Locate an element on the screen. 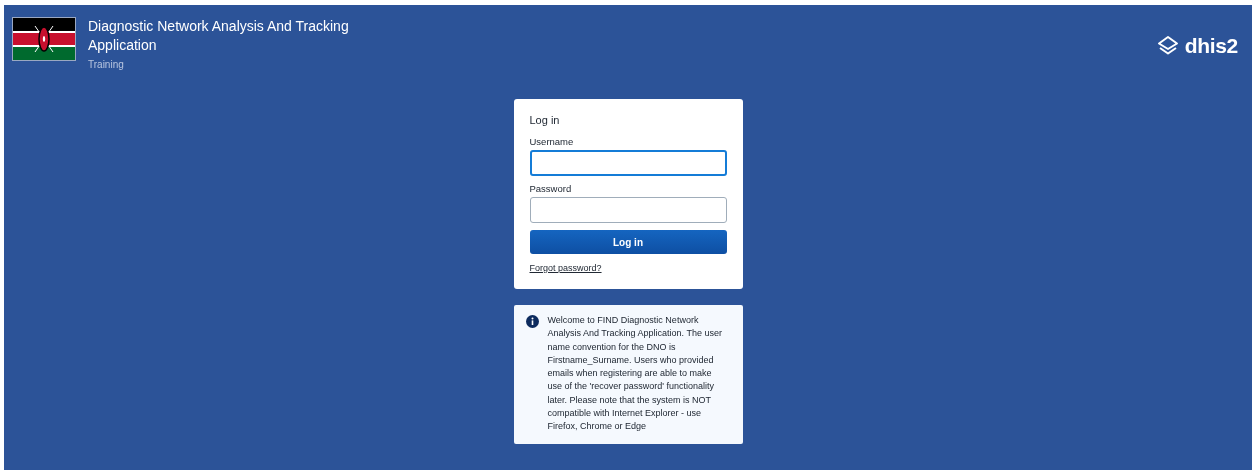  login-heading: Log in is located at coordinates (544, 120).